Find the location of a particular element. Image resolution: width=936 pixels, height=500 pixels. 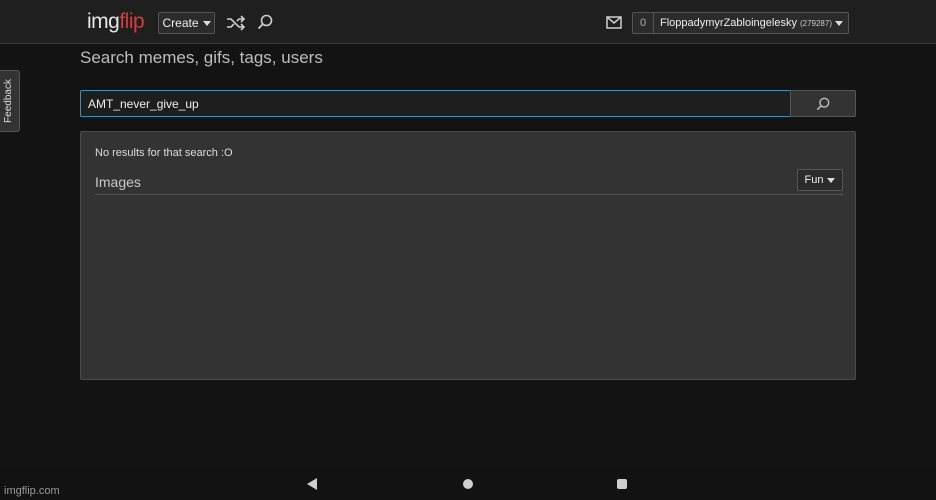

create-dropdown-button: Create is located at coordinates (186, 23).